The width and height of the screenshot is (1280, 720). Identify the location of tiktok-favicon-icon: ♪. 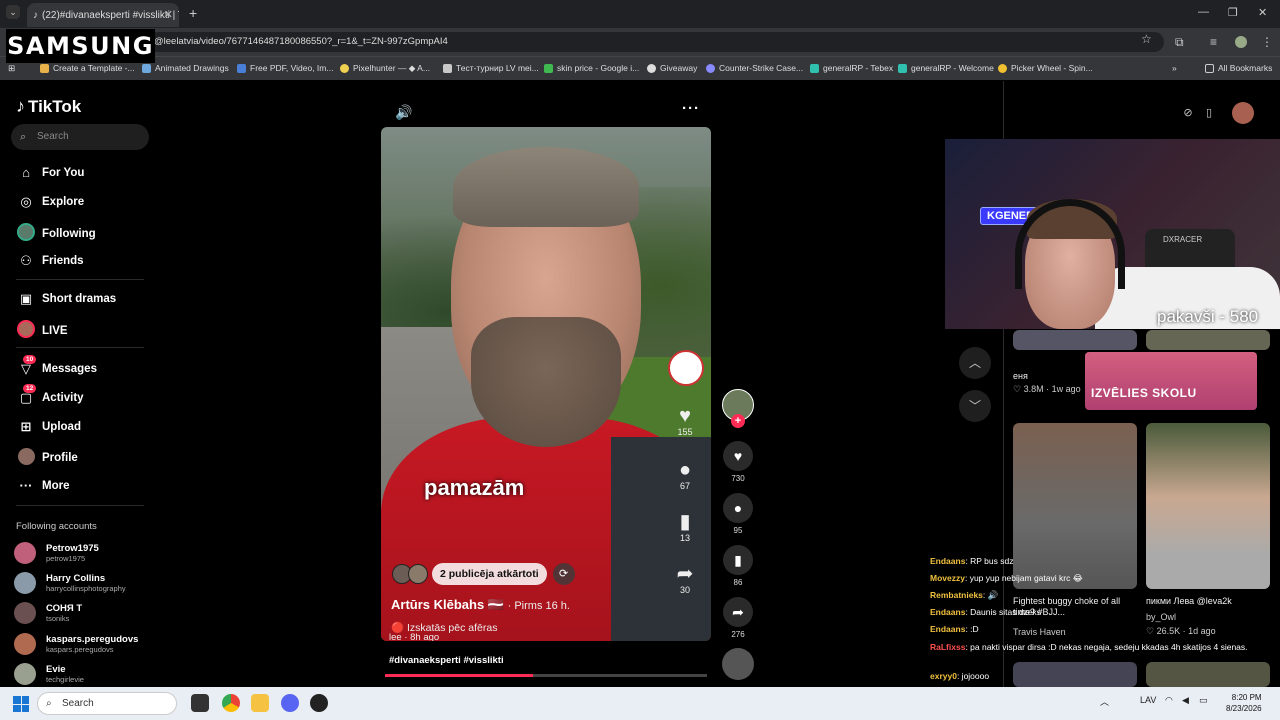
(35, 15).